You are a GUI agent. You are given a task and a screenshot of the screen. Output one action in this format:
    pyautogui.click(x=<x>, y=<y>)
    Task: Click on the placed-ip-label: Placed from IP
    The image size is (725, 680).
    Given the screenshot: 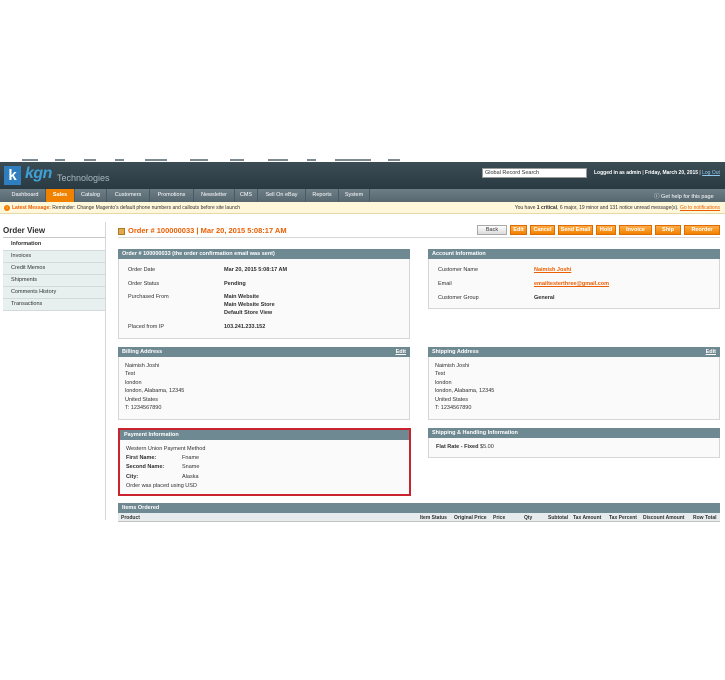 What is the action you would take?
    pyautogui.click(x=146, y=327)
    